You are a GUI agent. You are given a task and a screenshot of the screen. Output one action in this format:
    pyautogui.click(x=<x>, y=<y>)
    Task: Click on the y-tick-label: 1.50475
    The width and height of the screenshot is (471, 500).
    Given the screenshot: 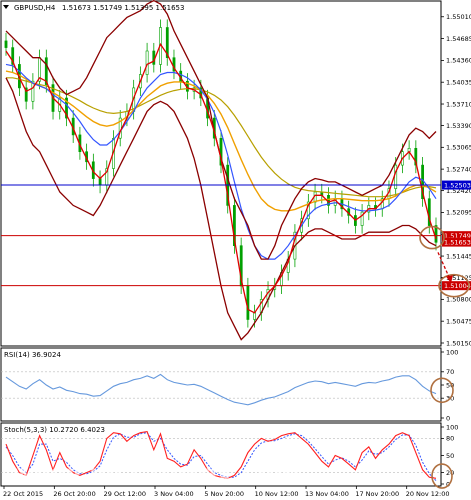 What is the action you would take?
    pyautogui.click(x=458, y=321)
    